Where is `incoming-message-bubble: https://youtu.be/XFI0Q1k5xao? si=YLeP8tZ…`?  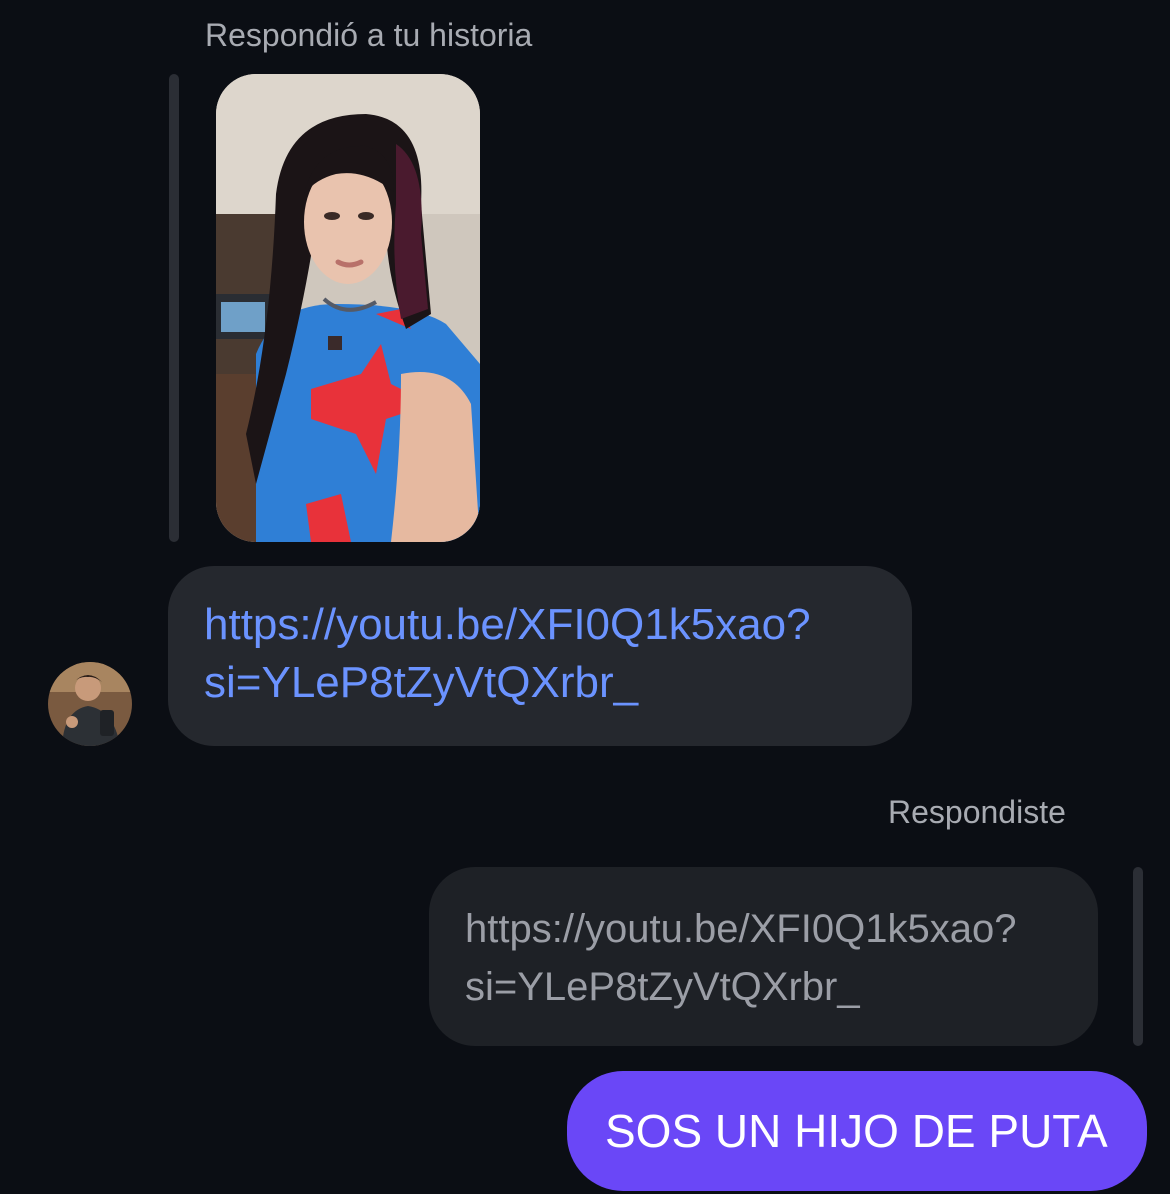 incoming-message-bubble: https://youtu.be/XFI0Q1k5xao? si=YLeP8tZ… is located at coordinates (540, 656).